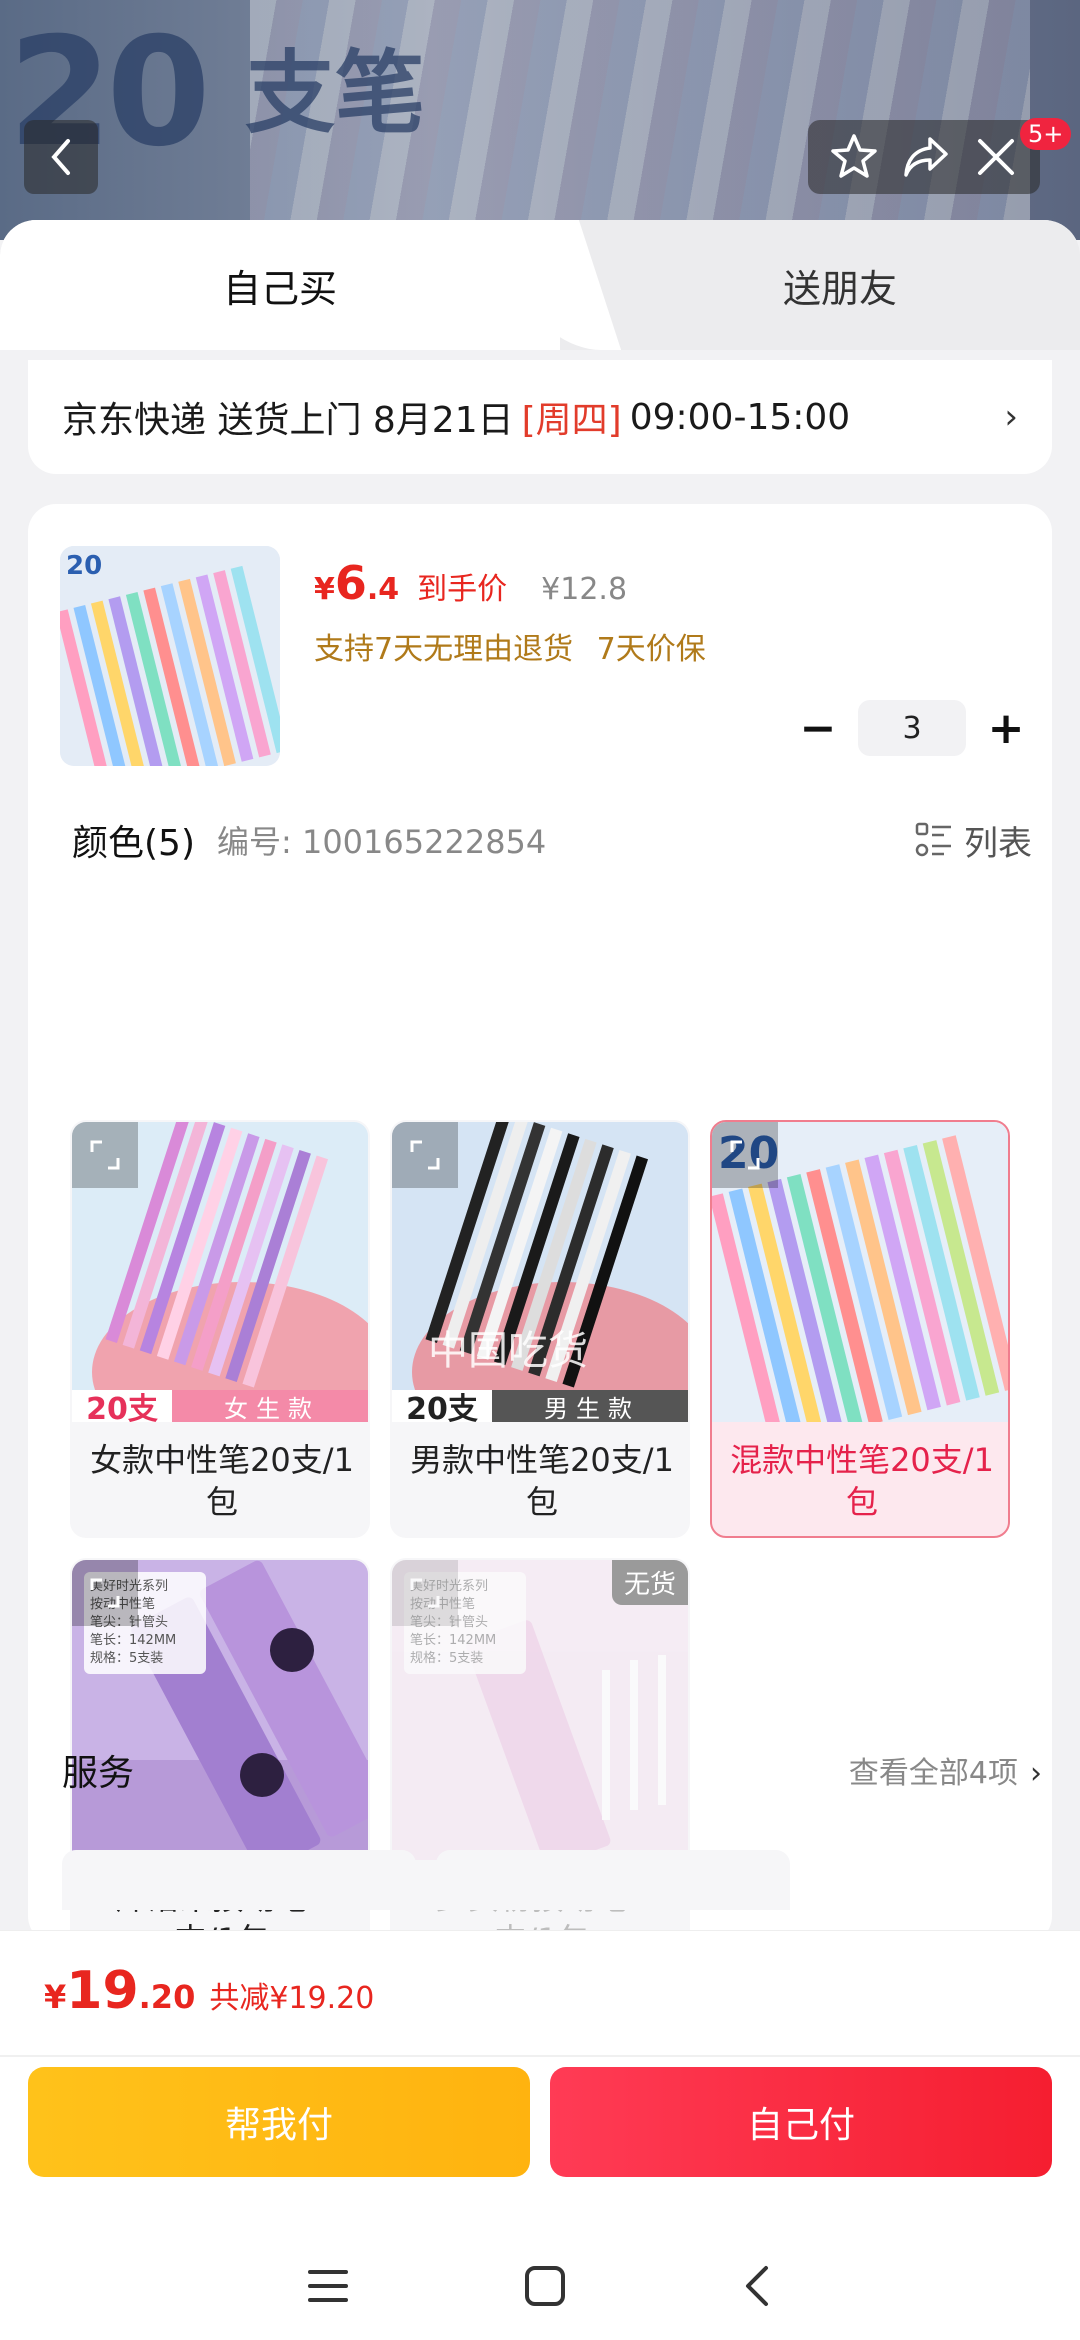 This screenshot has height=2340, width=1080. What do you see at coordinates (854, 157) in the screenshot?
I see `star-icon` at bounding box center [854, 157].